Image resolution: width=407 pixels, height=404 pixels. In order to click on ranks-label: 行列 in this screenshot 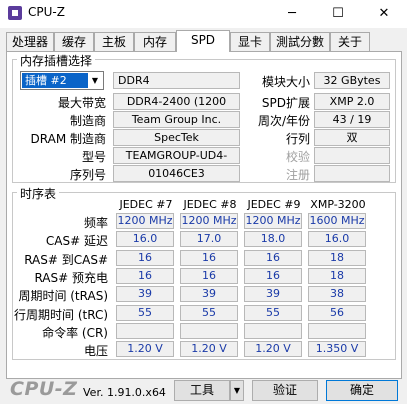, I will do `click(297, 139)`.